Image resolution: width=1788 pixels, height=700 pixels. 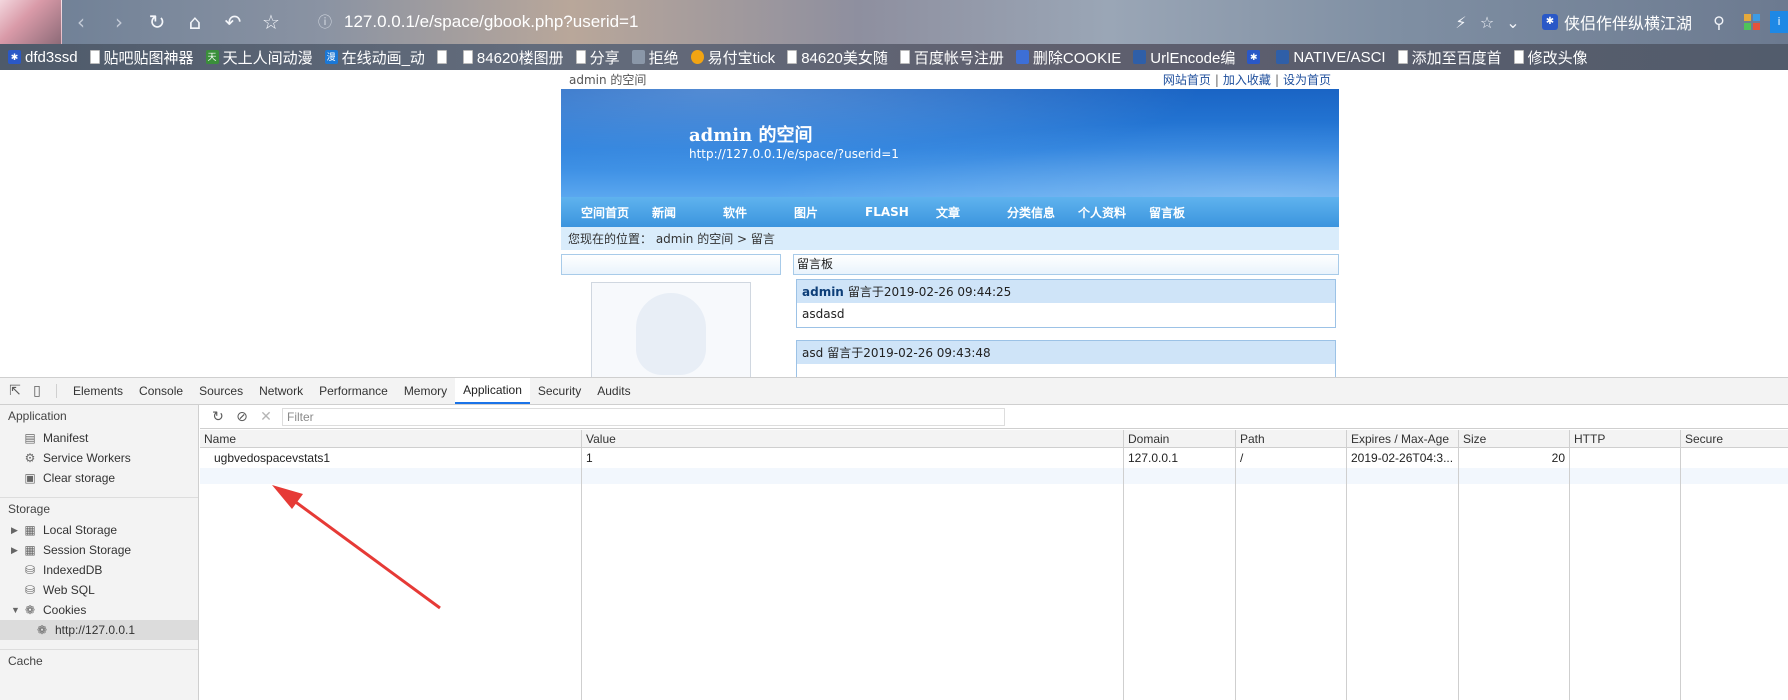 I want to click on tab-performance: Performance, so click(x=353, y=391).